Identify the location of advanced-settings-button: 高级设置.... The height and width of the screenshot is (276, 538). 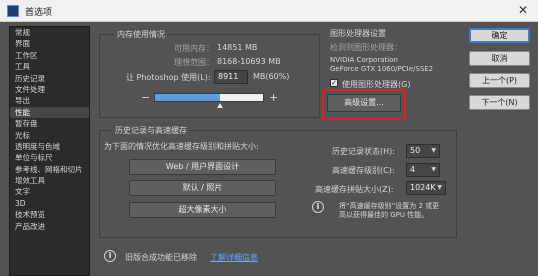
(364, 103).